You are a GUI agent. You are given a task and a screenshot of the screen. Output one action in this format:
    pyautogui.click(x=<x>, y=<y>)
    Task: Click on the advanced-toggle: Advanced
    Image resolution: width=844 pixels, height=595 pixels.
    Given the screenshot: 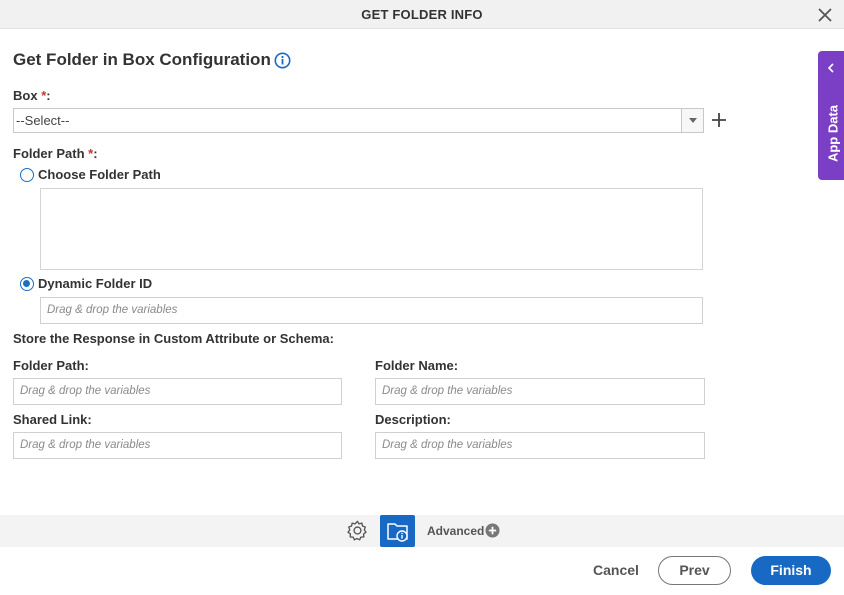 What is the action you would take?
    pyautogui.click(x=455, y=531)
    